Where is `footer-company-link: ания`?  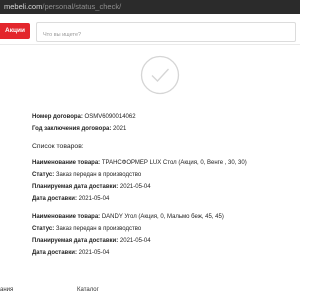
footer-company-link: ания is located at coordinates (6, 290).